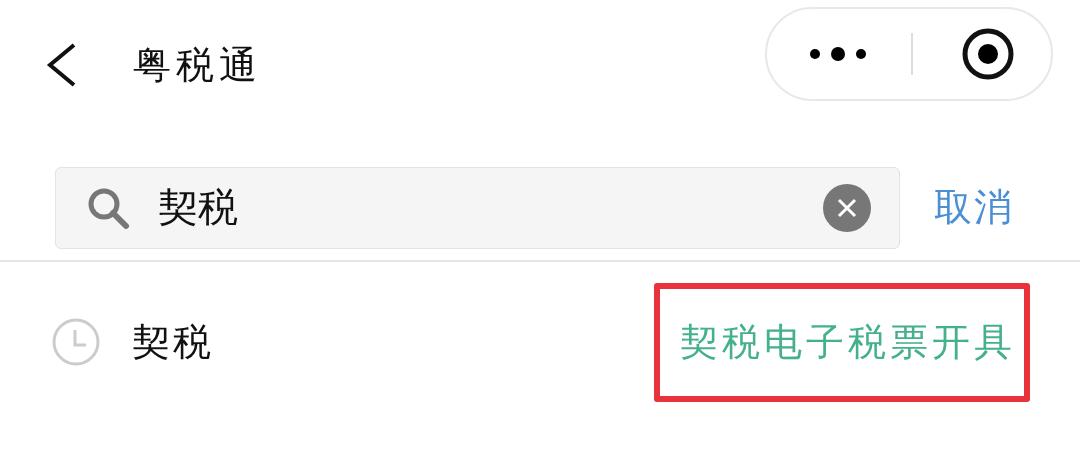  Describe the element at coordinates (76, 342) in the screenshot. I see `clock-icon` at that location.